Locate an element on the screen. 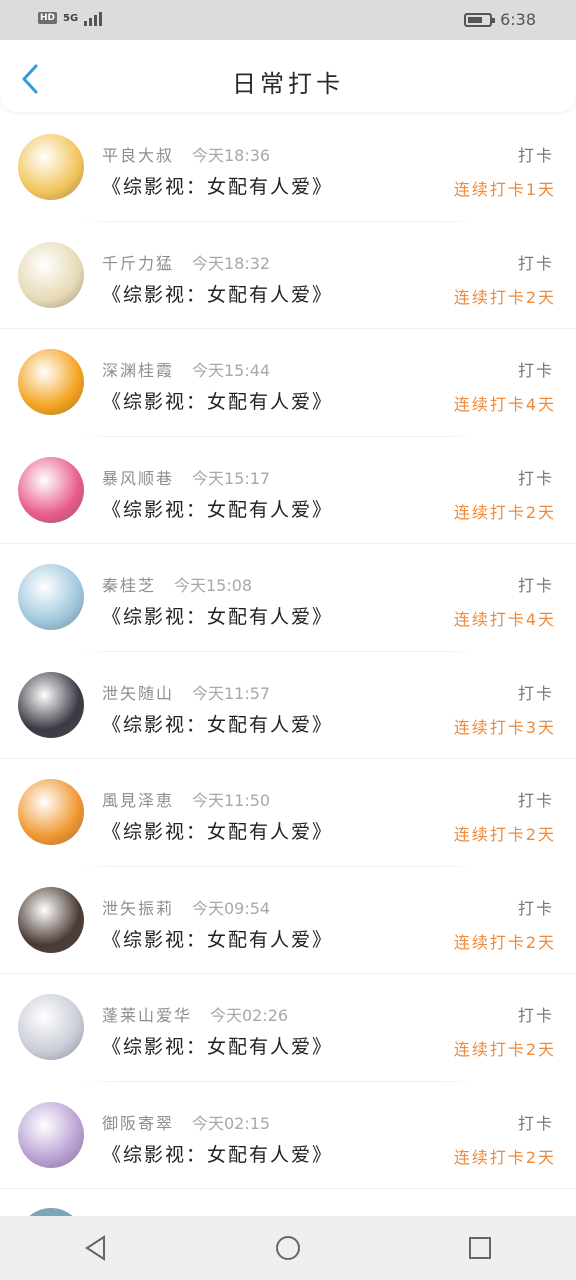  divider is located at coordinates (288, 1188).